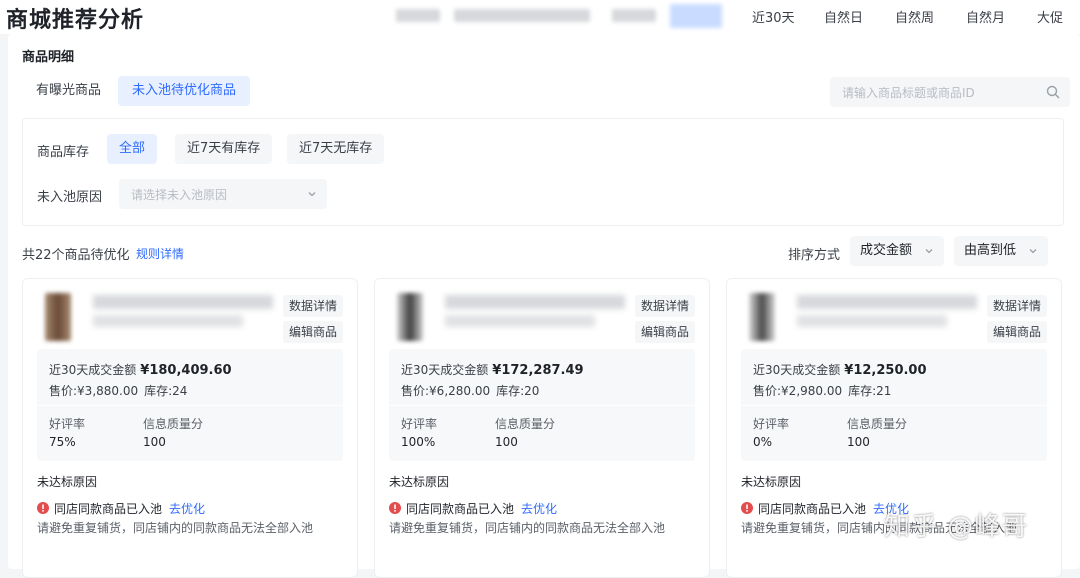 This screenshot has height=578, width=1080. Describe the element at coordinates (773, 16) in the screenshot. I see `range-tab-30d: 近30天` at that location.